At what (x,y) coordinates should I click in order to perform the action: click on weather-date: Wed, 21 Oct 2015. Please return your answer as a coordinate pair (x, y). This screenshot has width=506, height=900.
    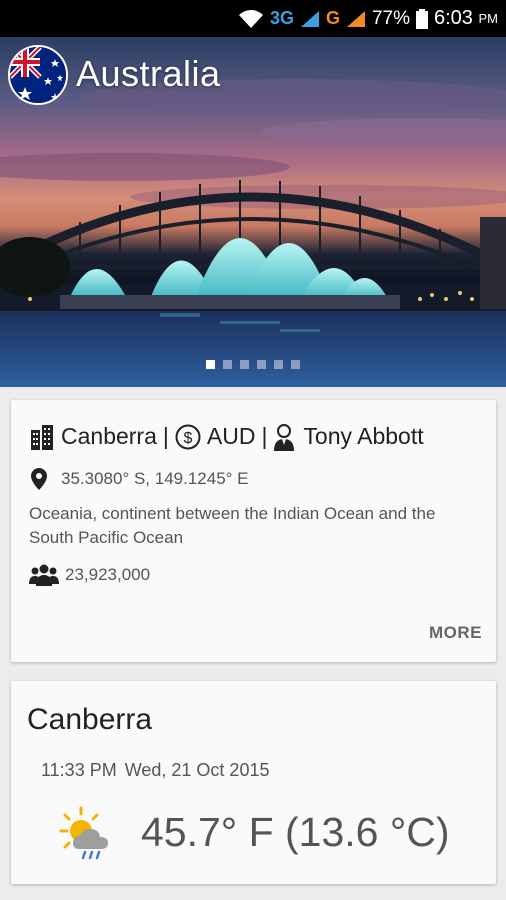
    Looking at the image, I should click on (197, 770).